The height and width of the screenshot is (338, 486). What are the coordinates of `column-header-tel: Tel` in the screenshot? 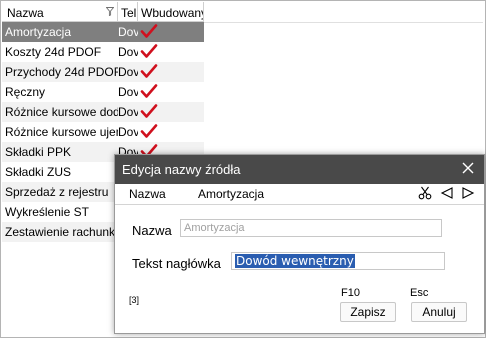 It's located at (128, 12).